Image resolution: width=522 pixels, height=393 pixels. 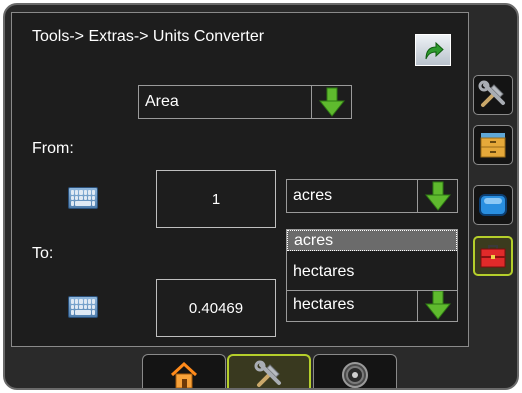 I want to click on breadcrumb: Tools-> Extras-> Units Converter, so click(x=148, y=36).